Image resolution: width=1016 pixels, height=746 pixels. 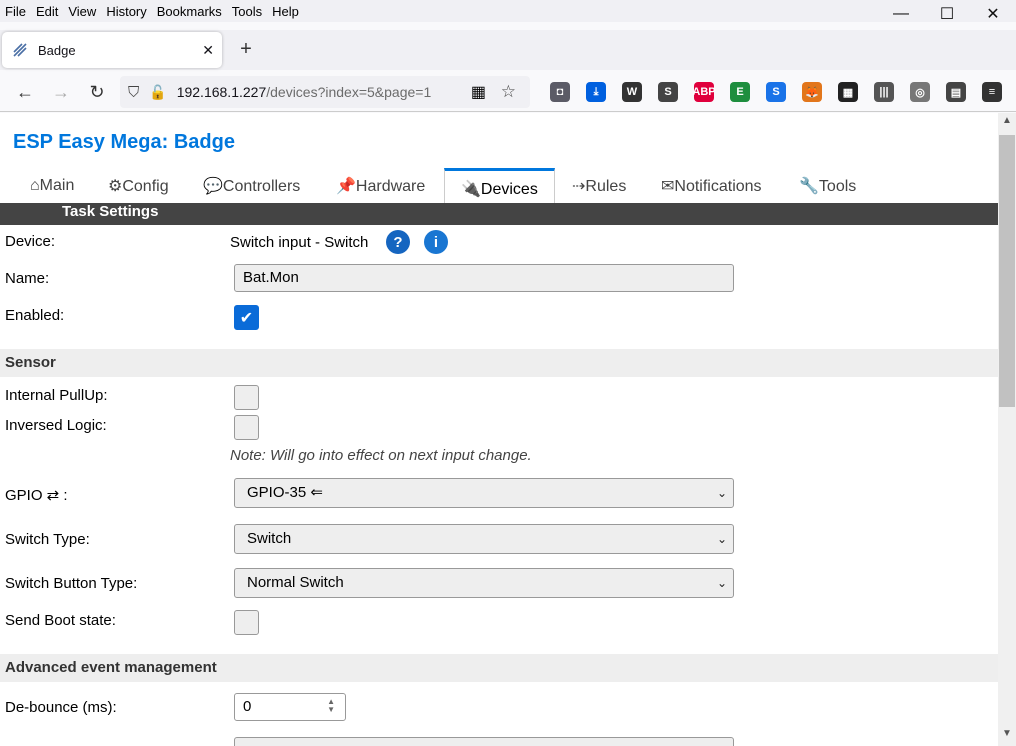 I want to click on switch-type-select: Switch ⌄, so click(x=484, y=539).